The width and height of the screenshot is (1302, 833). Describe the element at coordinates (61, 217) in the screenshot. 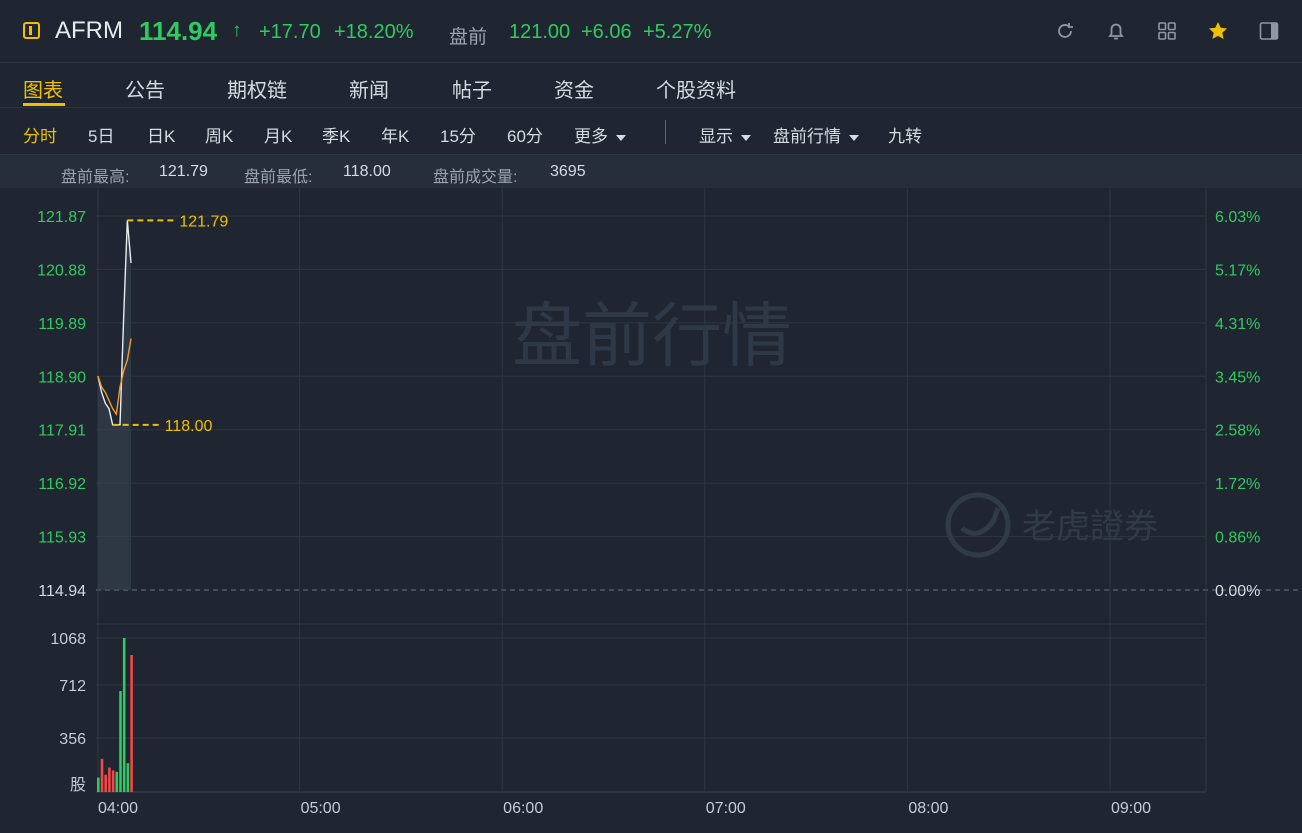

I see `price-tick-label: 121.87` at that location.